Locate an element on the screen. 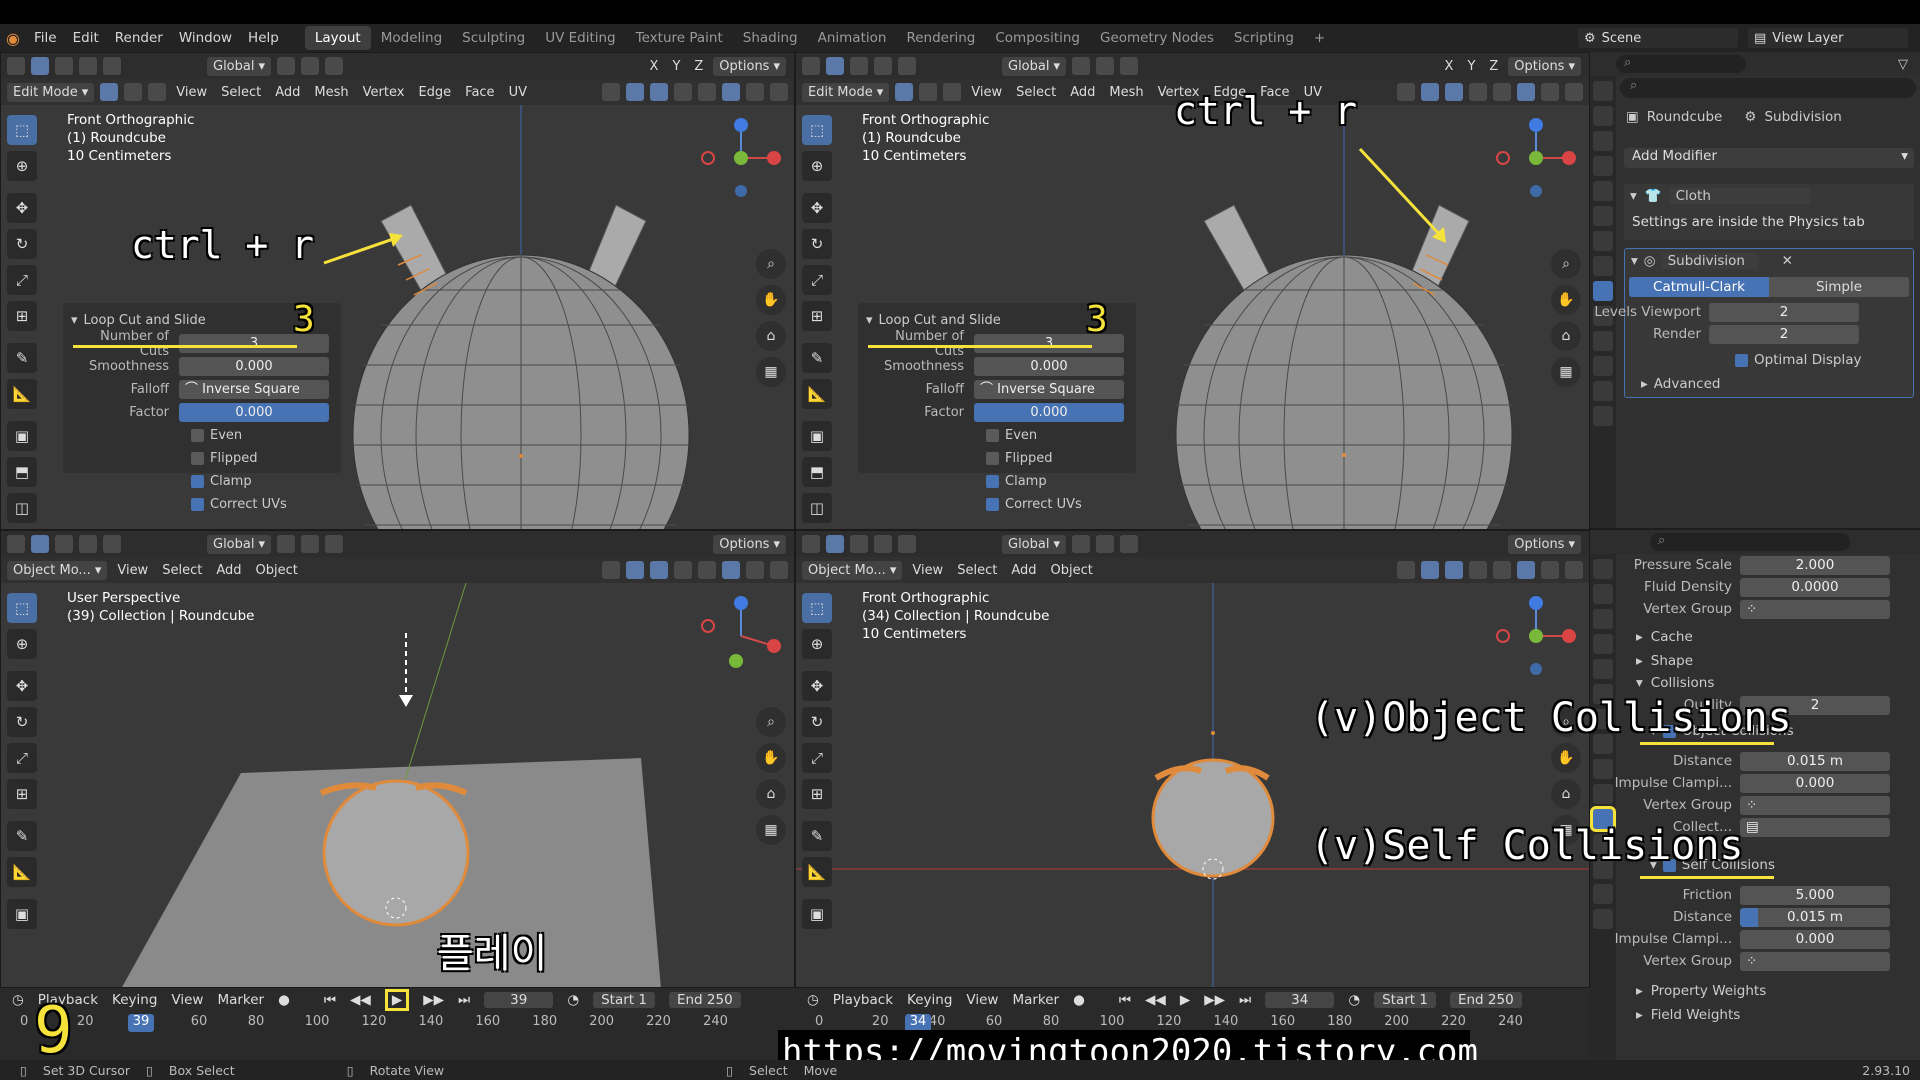 This screenshot has width=1920, height=1080. material-shading-icon is located at coordinates (755, 92).